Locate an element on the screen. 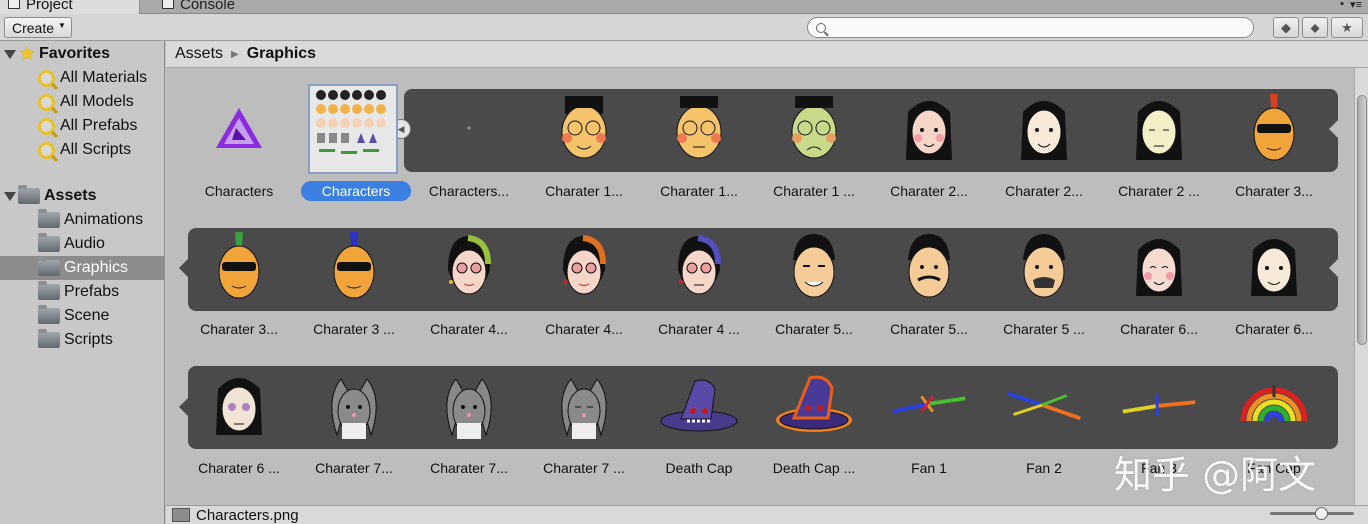  thumbnail-size-slider is located at coordinates (1312, 513).